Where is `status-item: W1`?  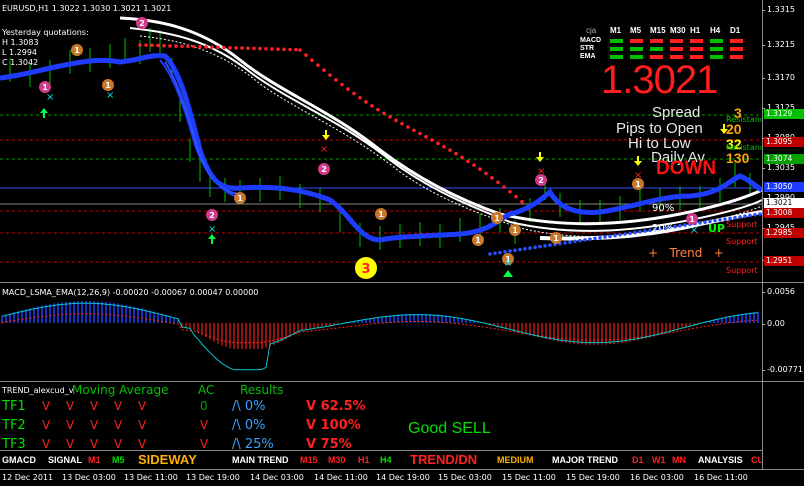 status-item: W1 is located at coordinates (659, 460).